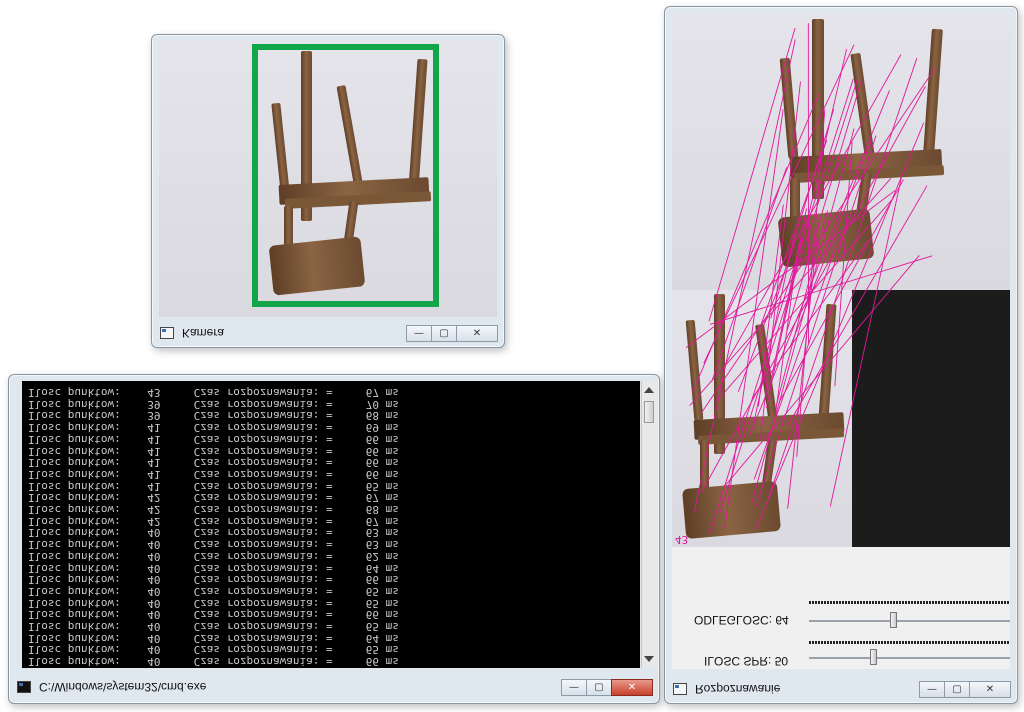 Image resolution: width=1024 pixels, height=712 pixels. Describe the element at coordinates (746, 661) in the screenshot. I see `trackbar-checks-label: ILOSC SPR: 50` at that location.